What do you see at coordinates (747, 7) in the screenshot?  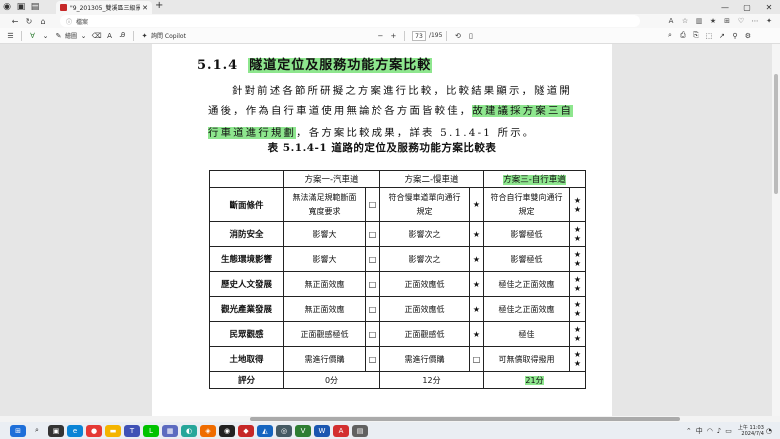 I see `maximize-button: ▢` at bounding box center [747, 7].